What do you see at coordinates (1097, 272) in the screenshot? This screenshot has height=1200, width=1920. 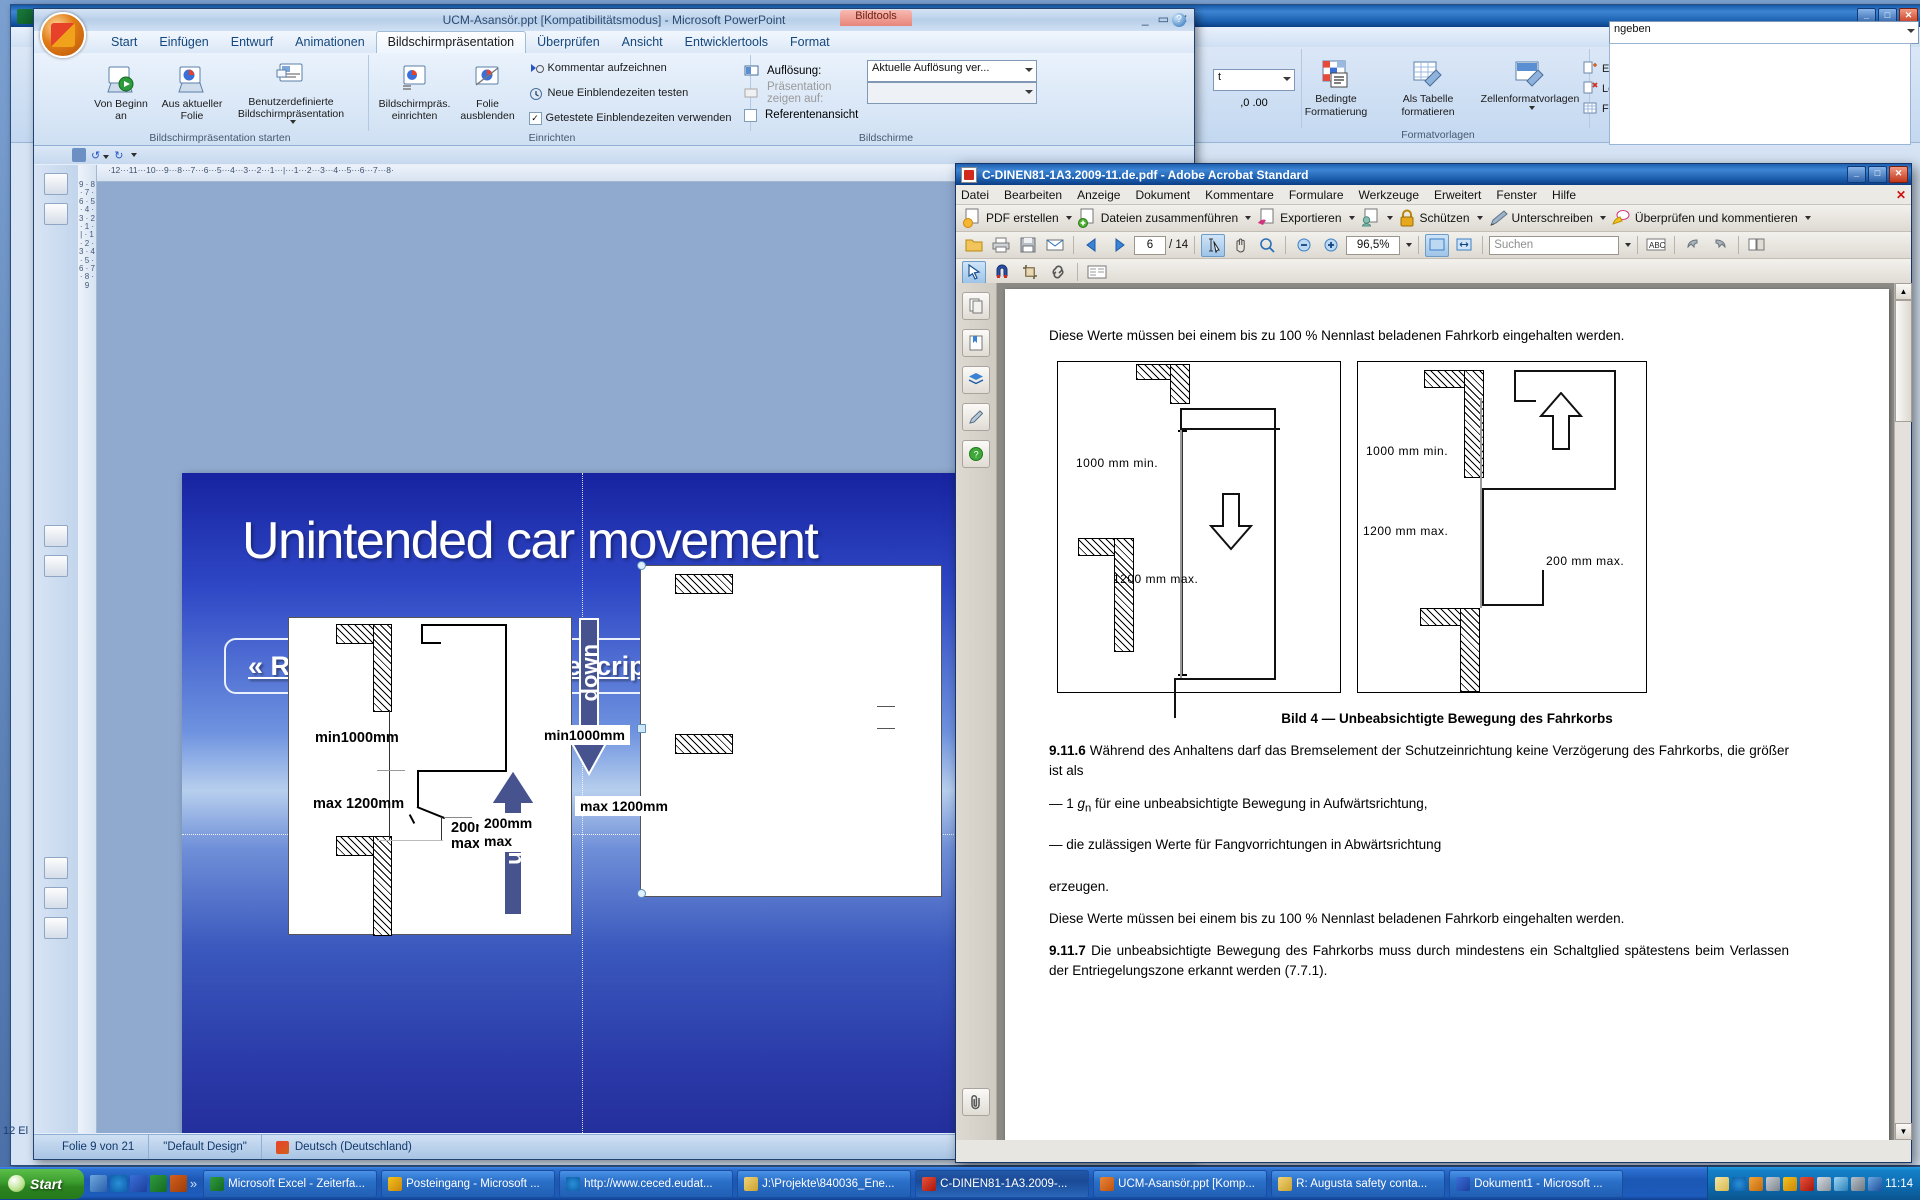 I see `article-box-button` at bounding box center [1097, 272].